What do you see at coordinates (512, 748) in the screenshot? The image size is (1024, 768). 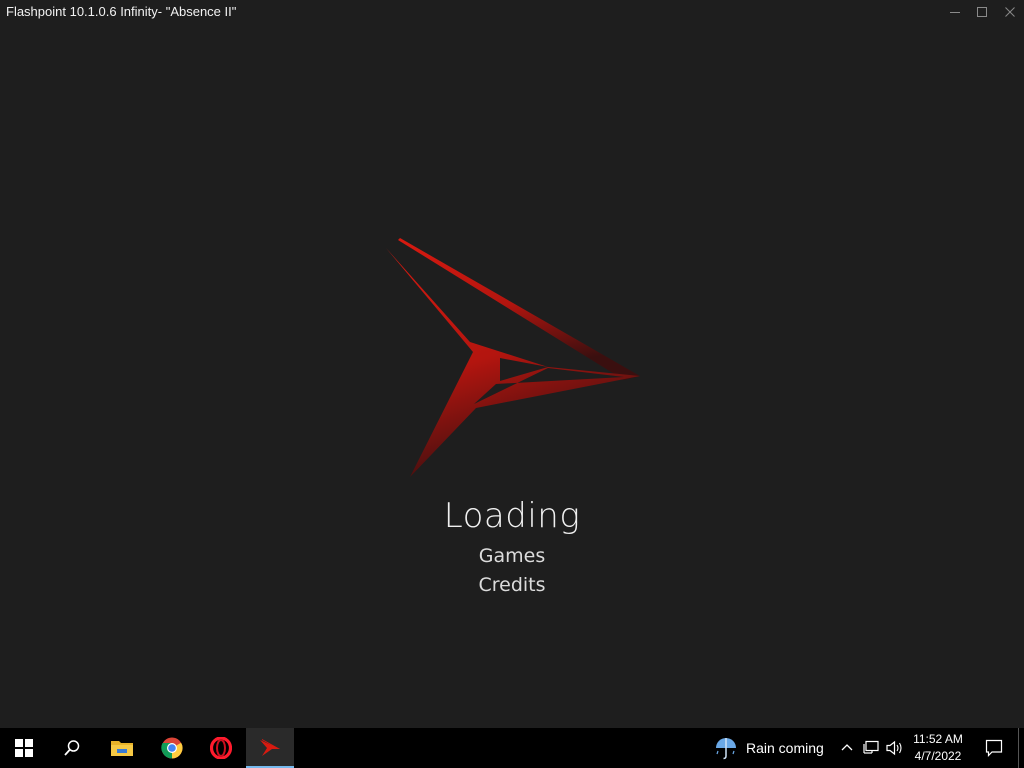 I see `taskbar: Rain coming 11:52 AM 4/7/2022` at bounding box center [512, 748].